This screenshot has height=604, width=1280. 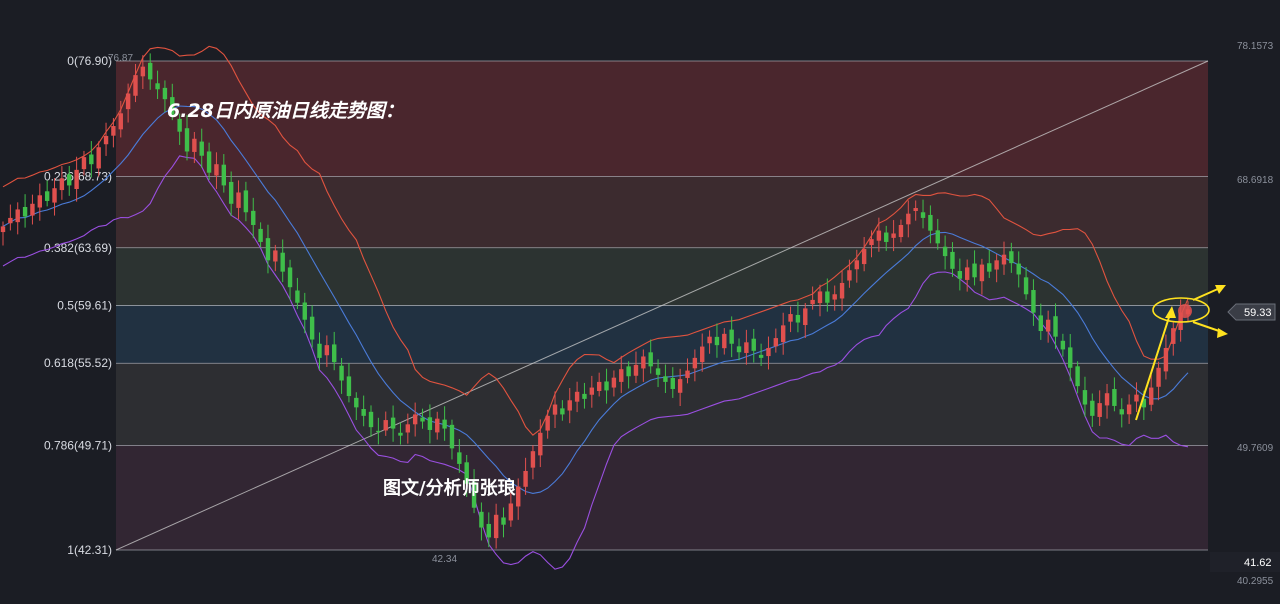 I want to click on fib-label-0: 0(76.90), so click(x=89, y=61).